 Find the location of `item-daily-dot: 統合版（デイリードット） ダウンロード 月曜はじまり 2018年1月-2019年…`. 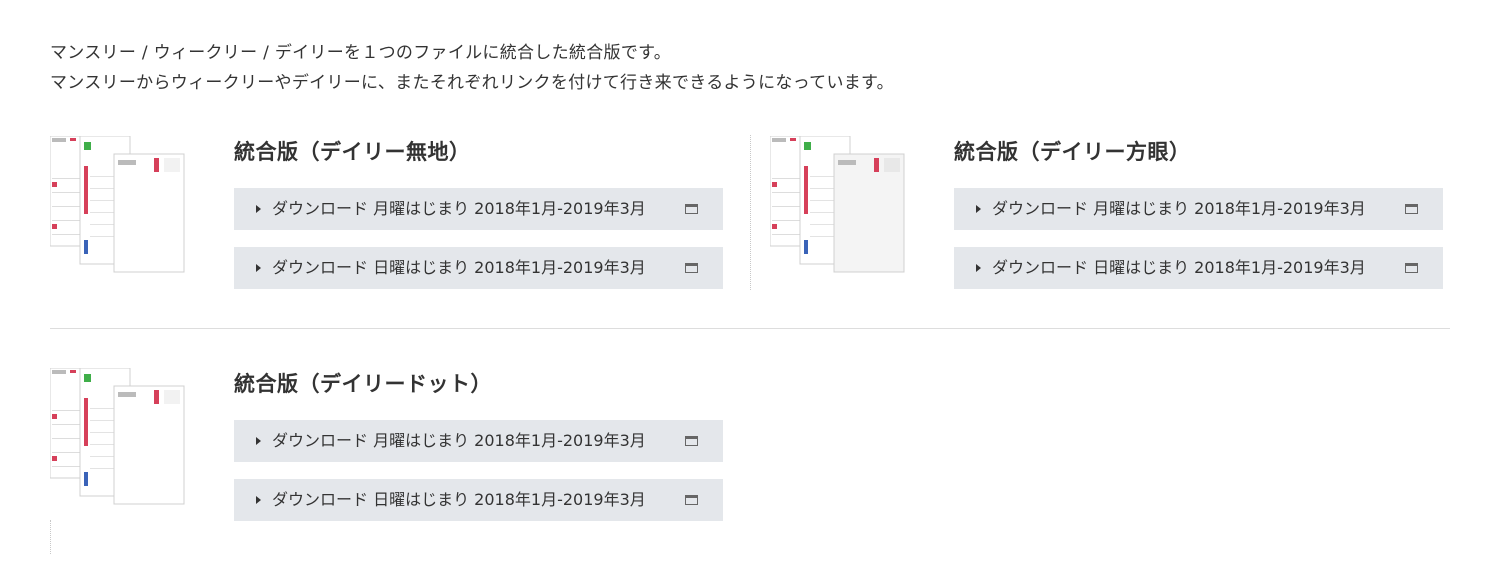

item-daily-dot: 統合版（デイリードット） ダウンロード 月曜はじまり 2018年1月-2019年… is located at coordinates (389, 457).